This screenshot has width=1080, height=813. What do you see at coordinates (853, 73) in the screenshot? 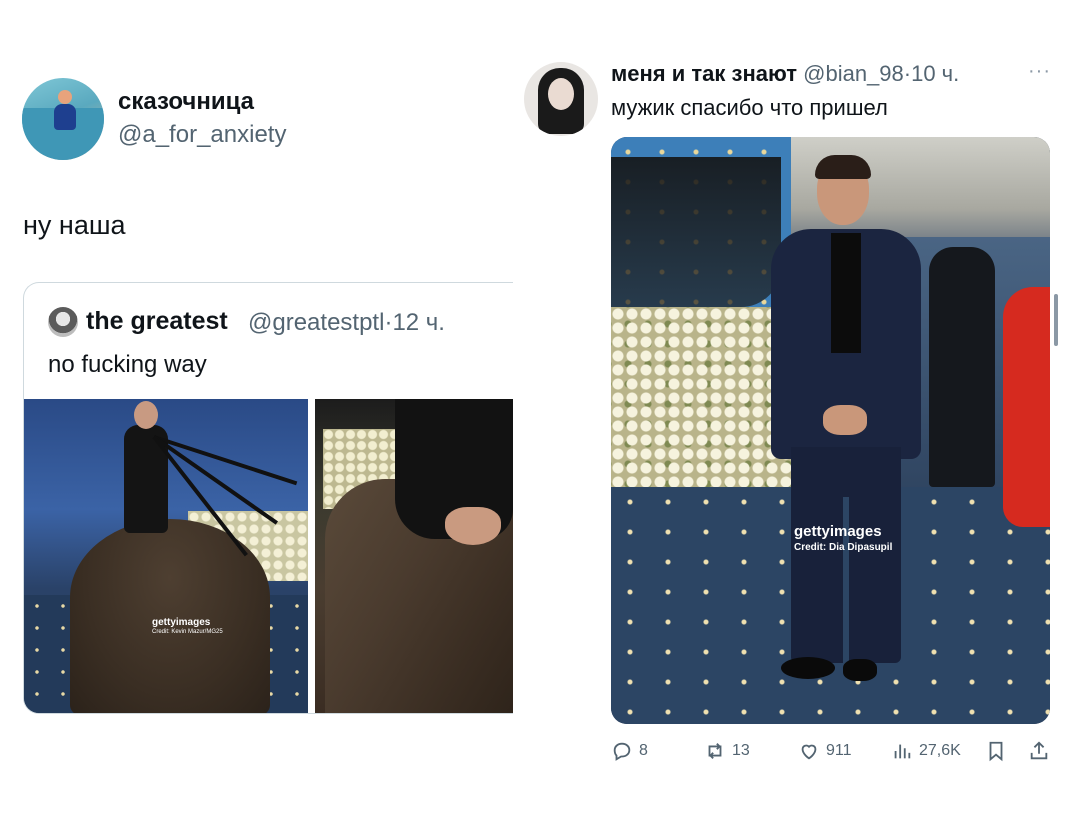
I see `right-author-handle: @bian_98` at bounding box center [853, 73].